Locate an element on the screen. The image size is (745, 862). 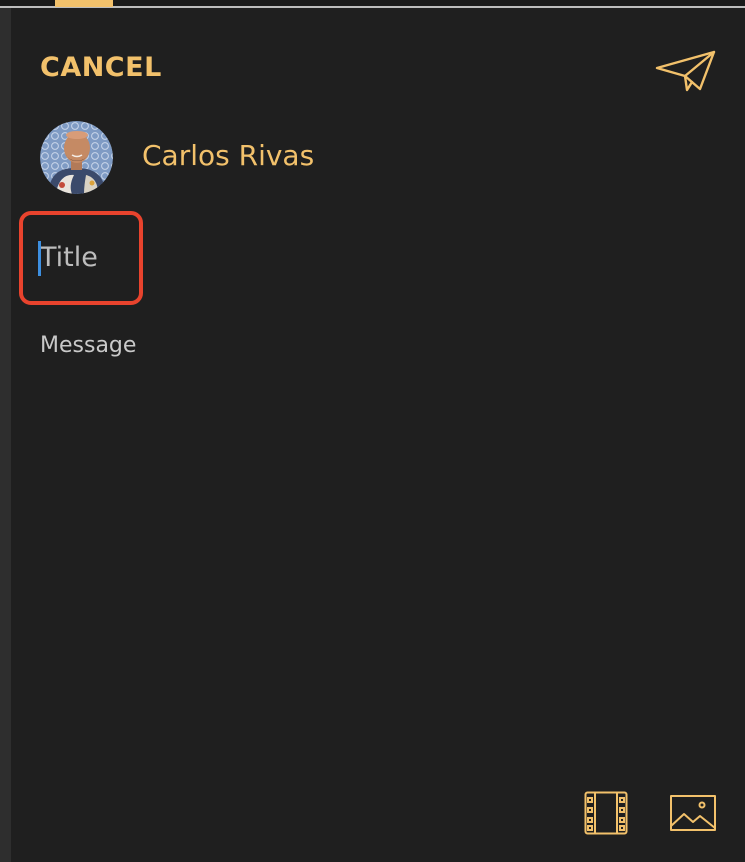
paper-plane-icon is located at coordinates (685, 71).